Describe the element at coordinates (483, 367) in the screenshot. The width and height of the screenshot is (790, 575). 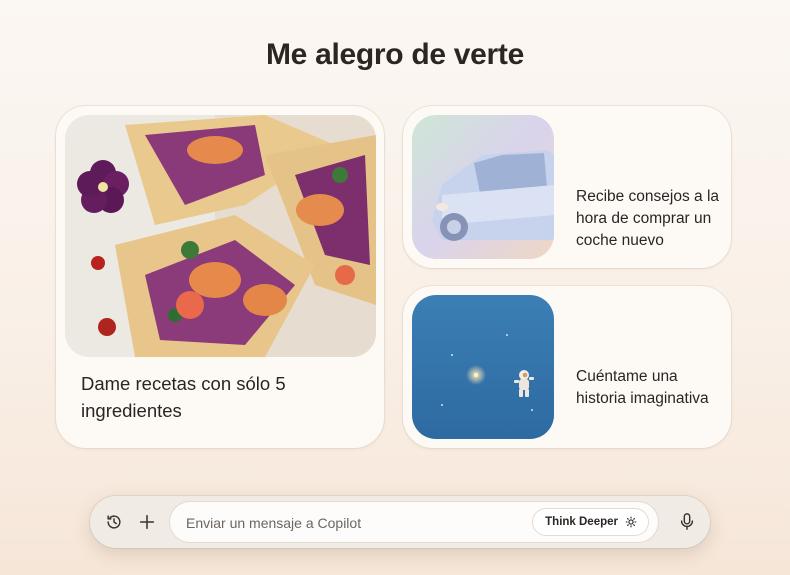
I see `astronaut-image` at that location.